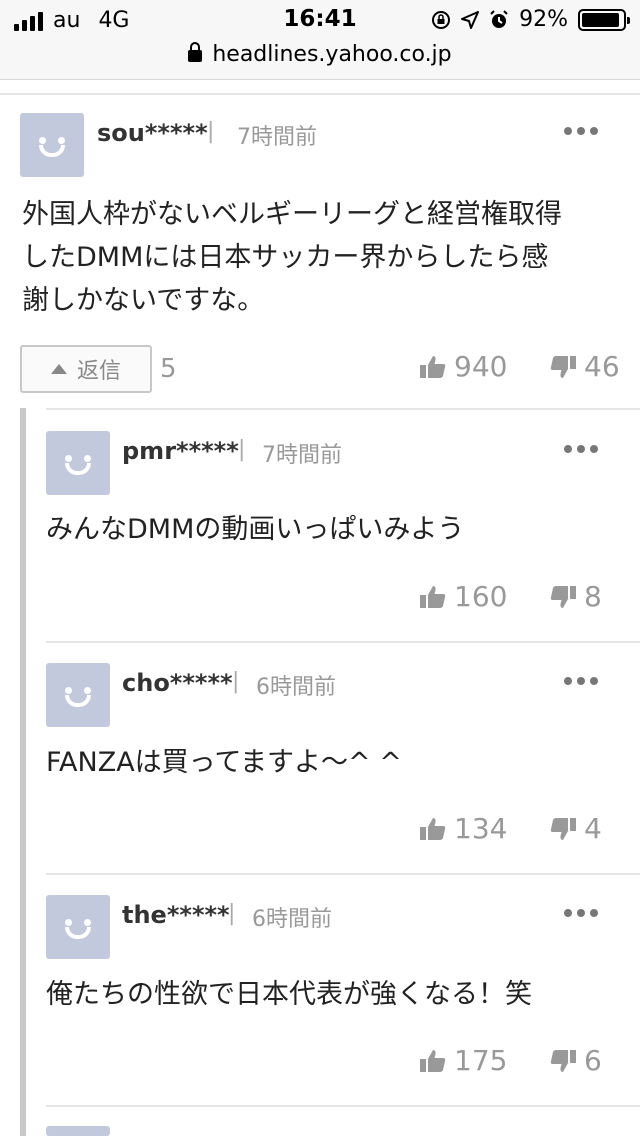  What do you see at coordinates (224, 762) in the screenshot?
I see `comment-text: FANZAは買ってますよ〜^ ^` at bounding box center [224, 762].